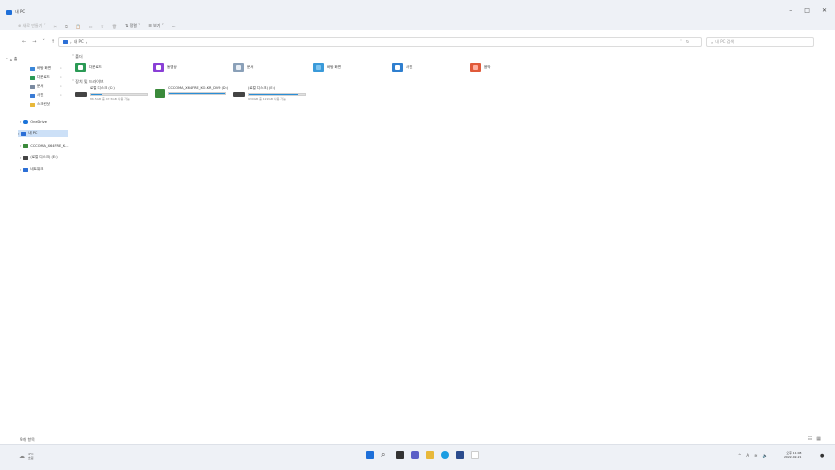  I want to click on home-icon: ⌂, so click(10, 59).